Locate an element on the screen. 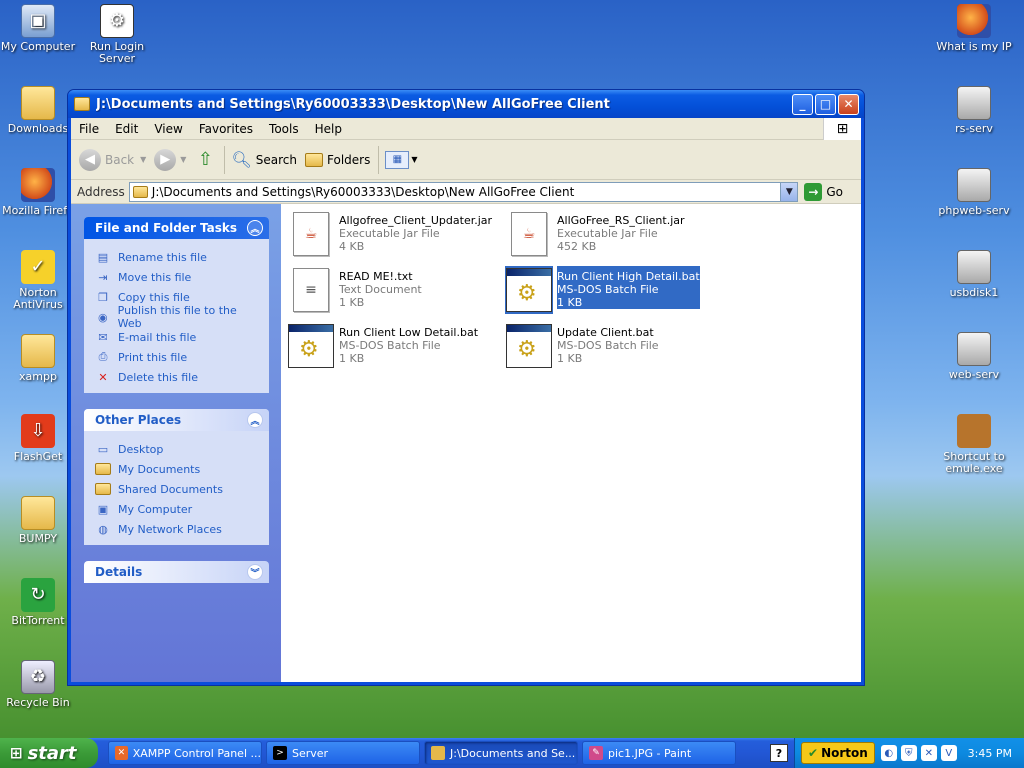  task-move: ⇥ Move this file is located at coordinates (178, 277).